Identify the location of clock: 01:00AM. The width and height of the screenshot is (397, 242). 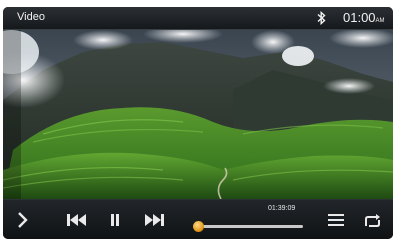
(364, 17).